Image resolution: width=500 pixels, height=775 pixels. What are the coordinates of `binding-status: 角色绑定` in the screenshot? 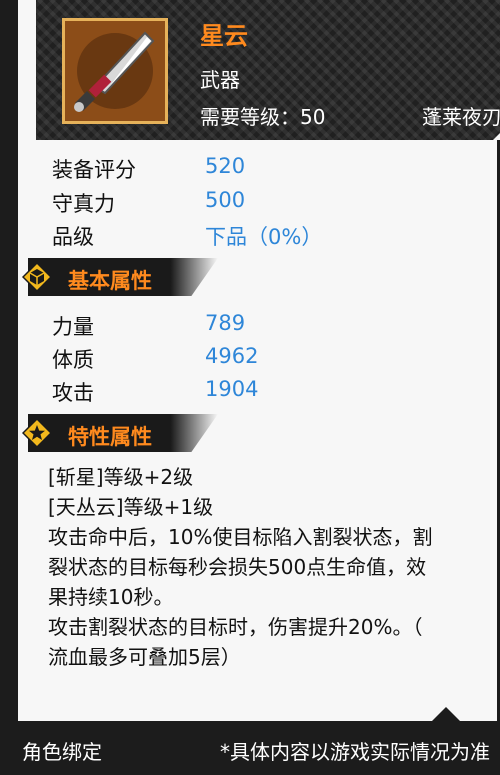 It's located at (62, 752).